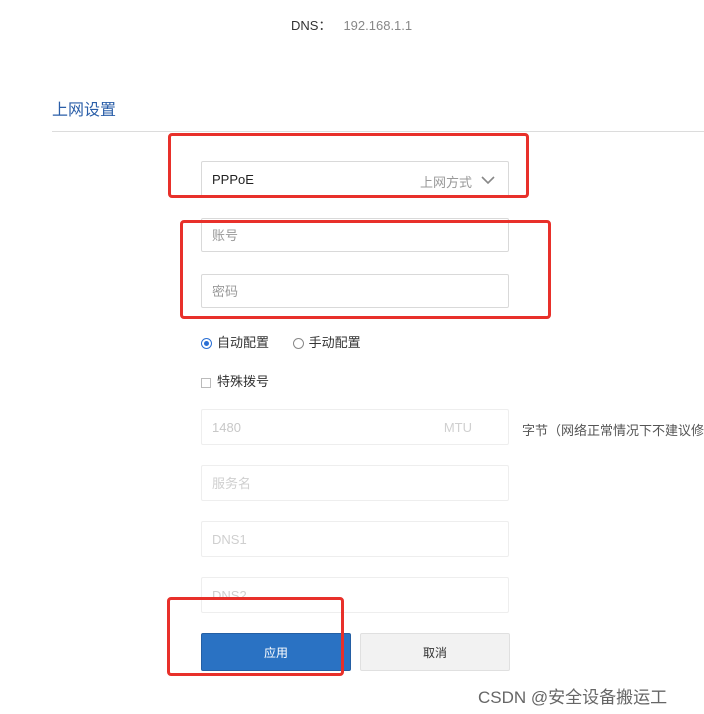 The height and width of the screenshot is (714, 704). I want to click on chevron-down-icon, so click(488, 180).